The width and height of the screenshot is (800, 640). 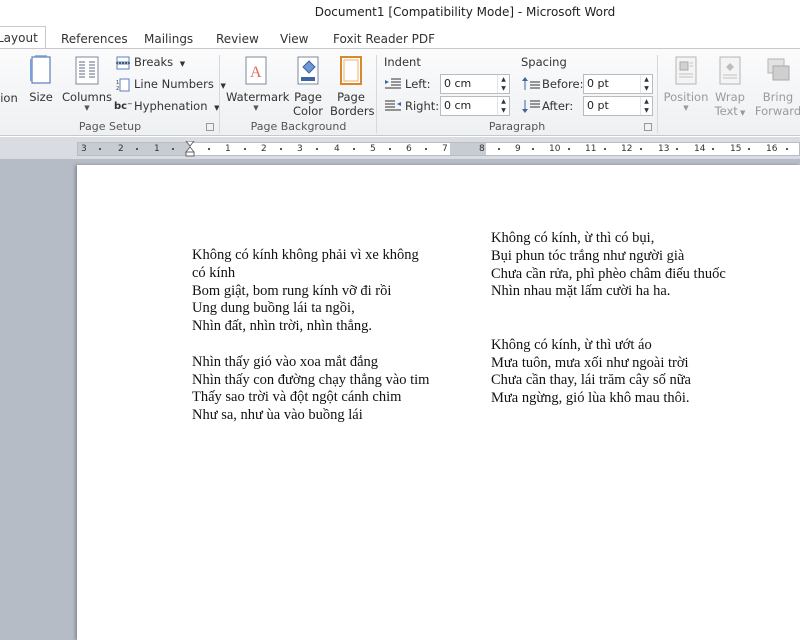 What do you see at coordinates (94, 38) in the screenshot?
I see `tab-references: References` at bounding box center [94, 38].